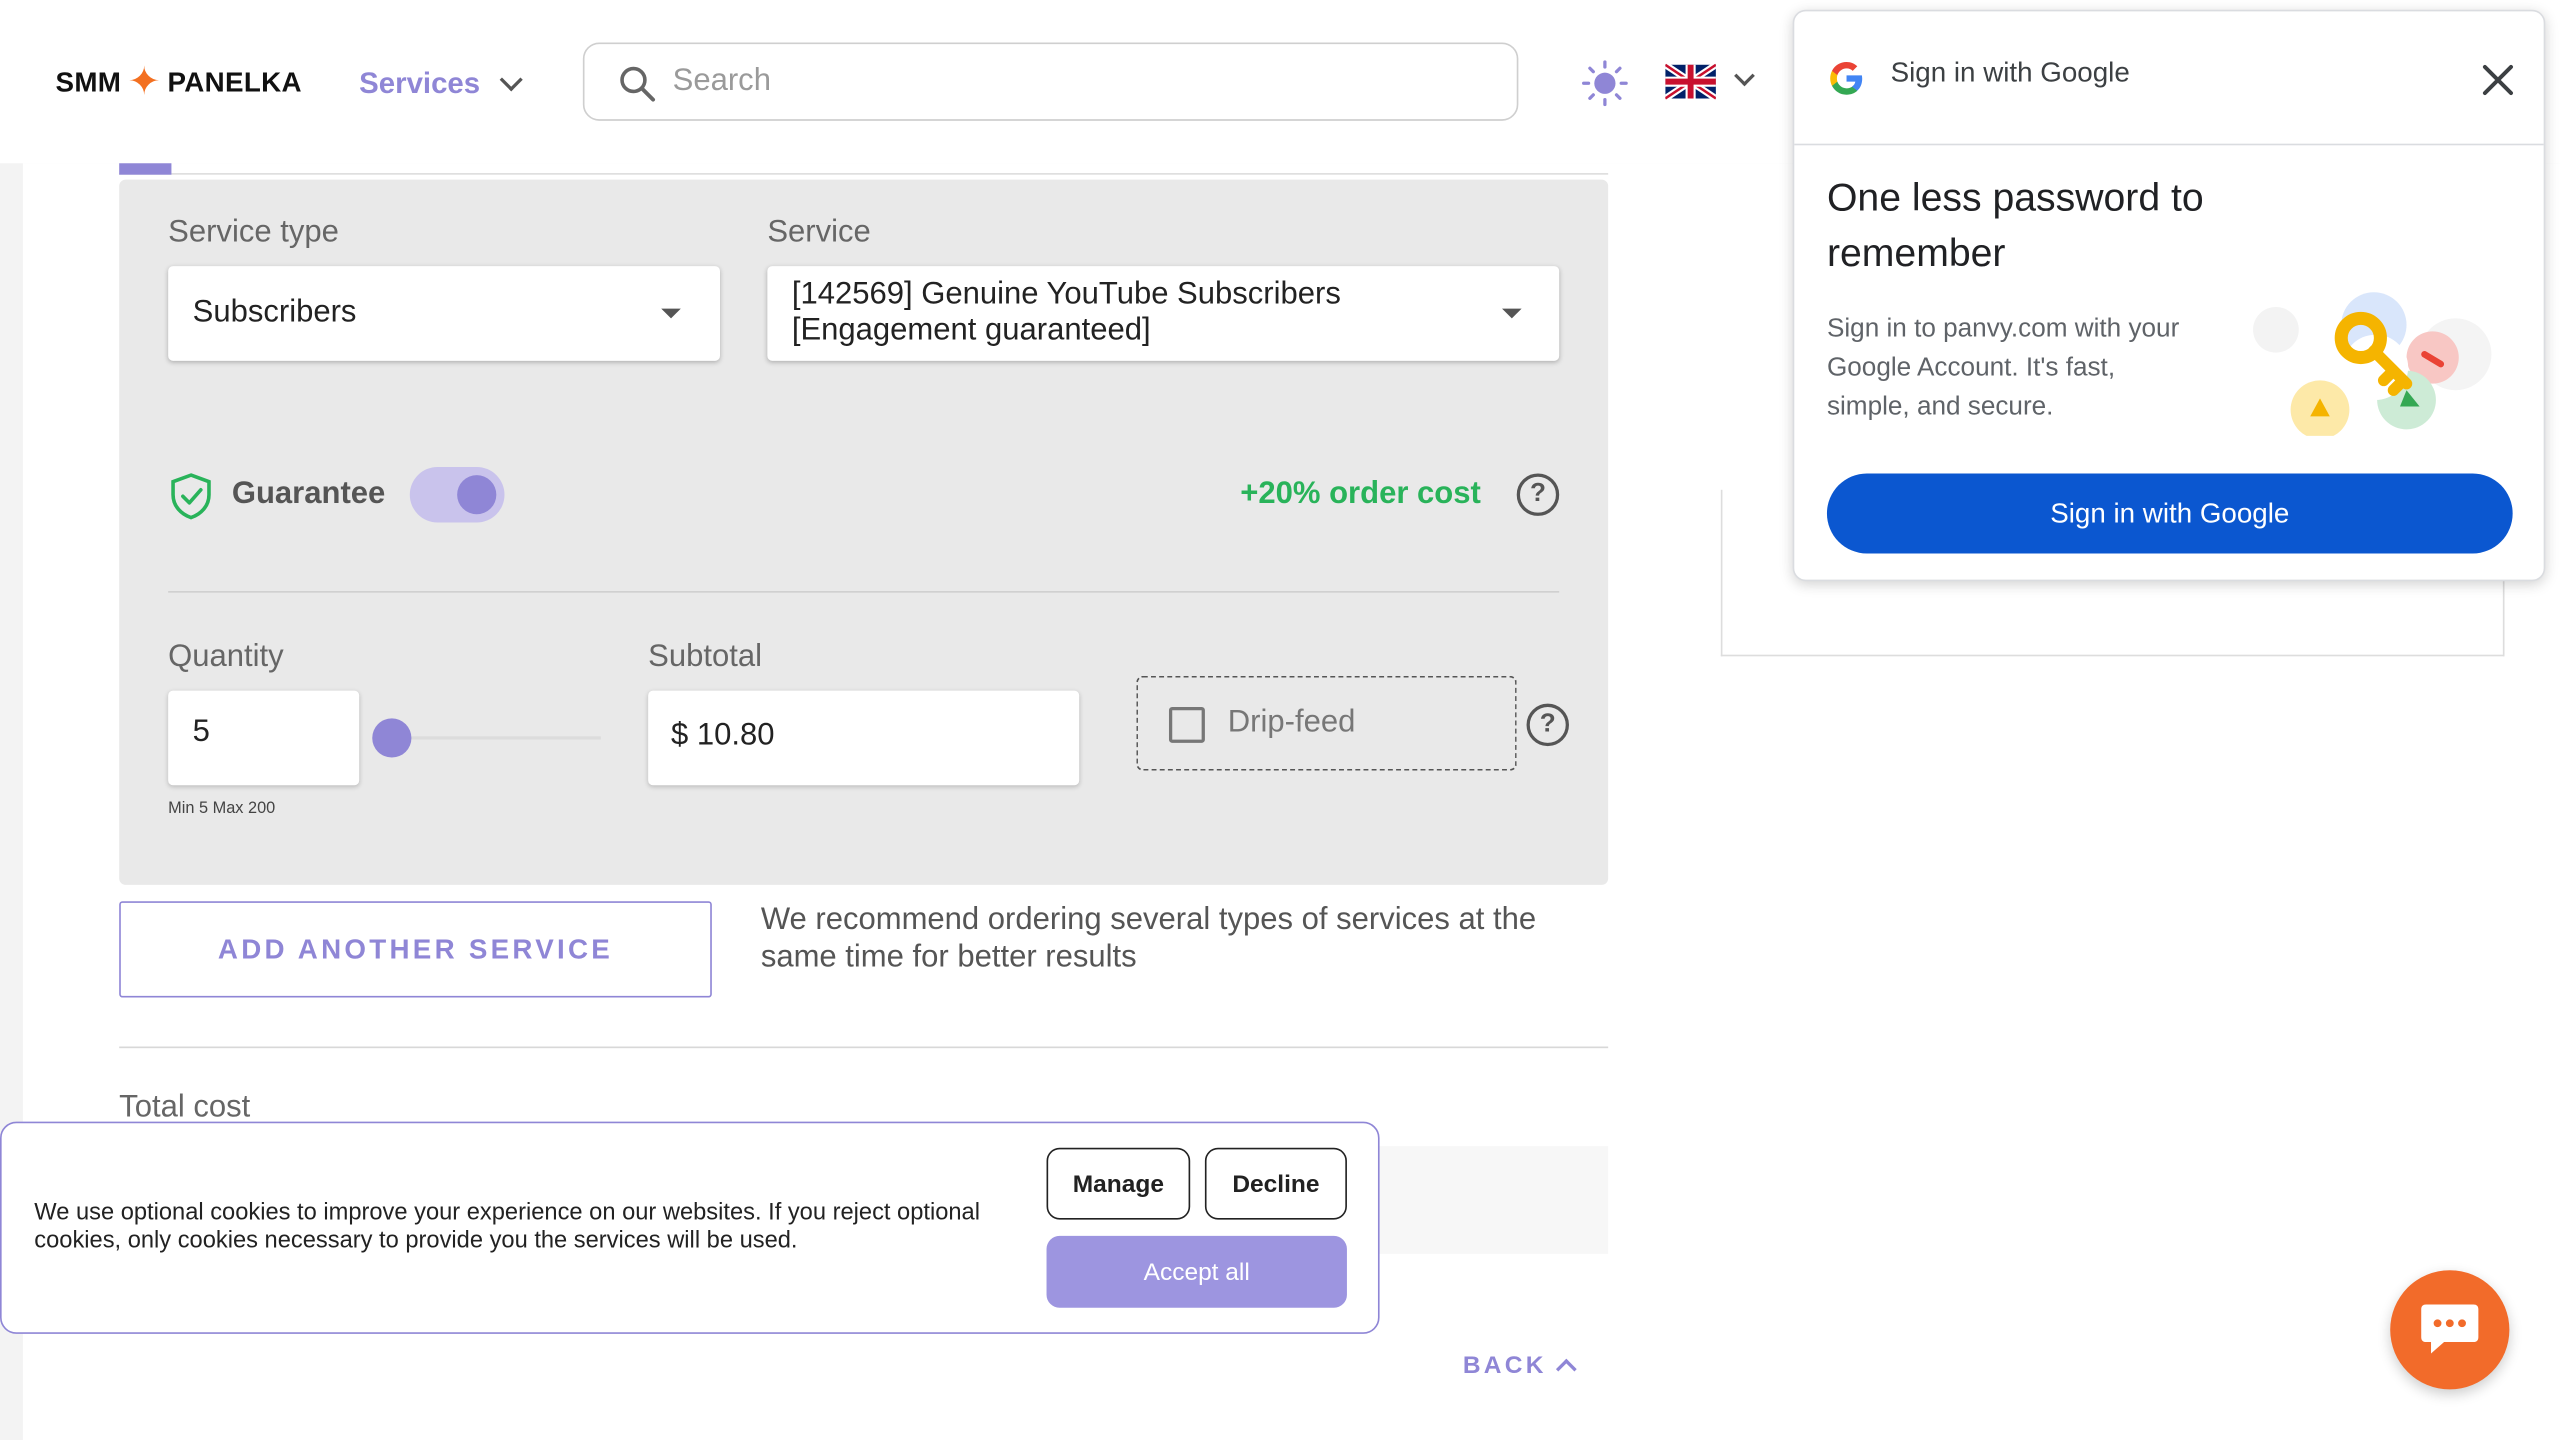 This screenshot has width=2560, height=1440. I want to click on site-logo: SMM ✦ PANELKA, so click(179, 83).